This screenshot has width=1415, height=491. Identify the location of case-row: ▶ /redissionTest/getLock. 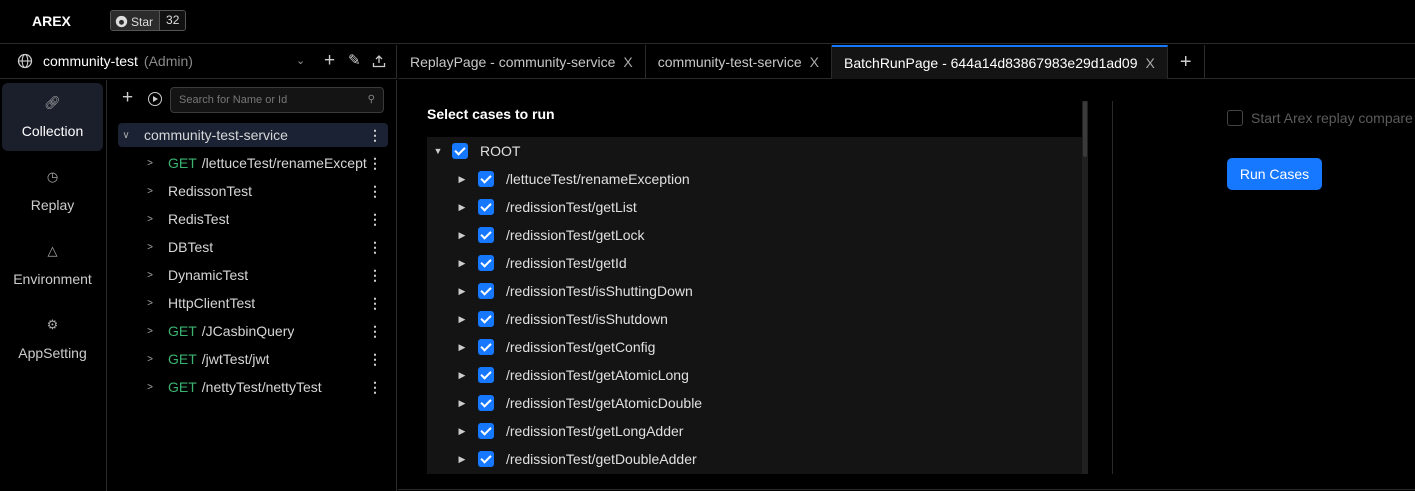
(550, 235).